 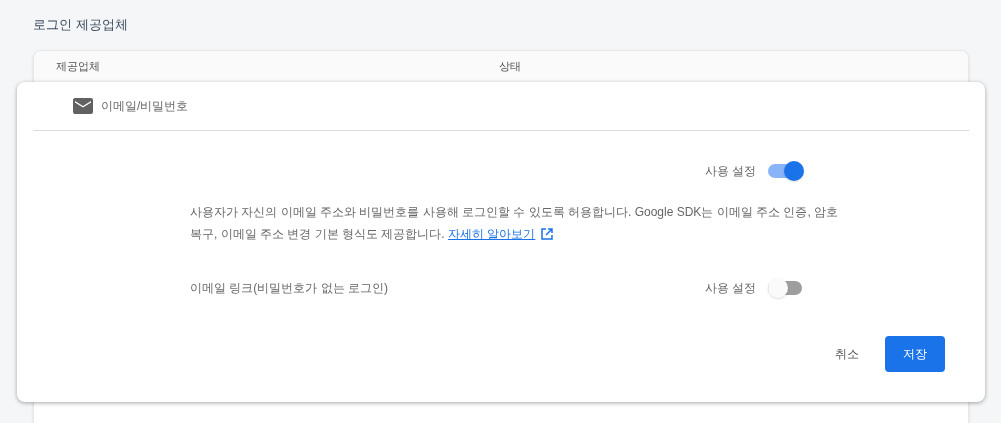 What do you see at coordinates (289, 288) in the screenshot?
I see `option-label: 이메일 링크(비밀번호가 없는 로그인)` at bounding box center [289, 288].